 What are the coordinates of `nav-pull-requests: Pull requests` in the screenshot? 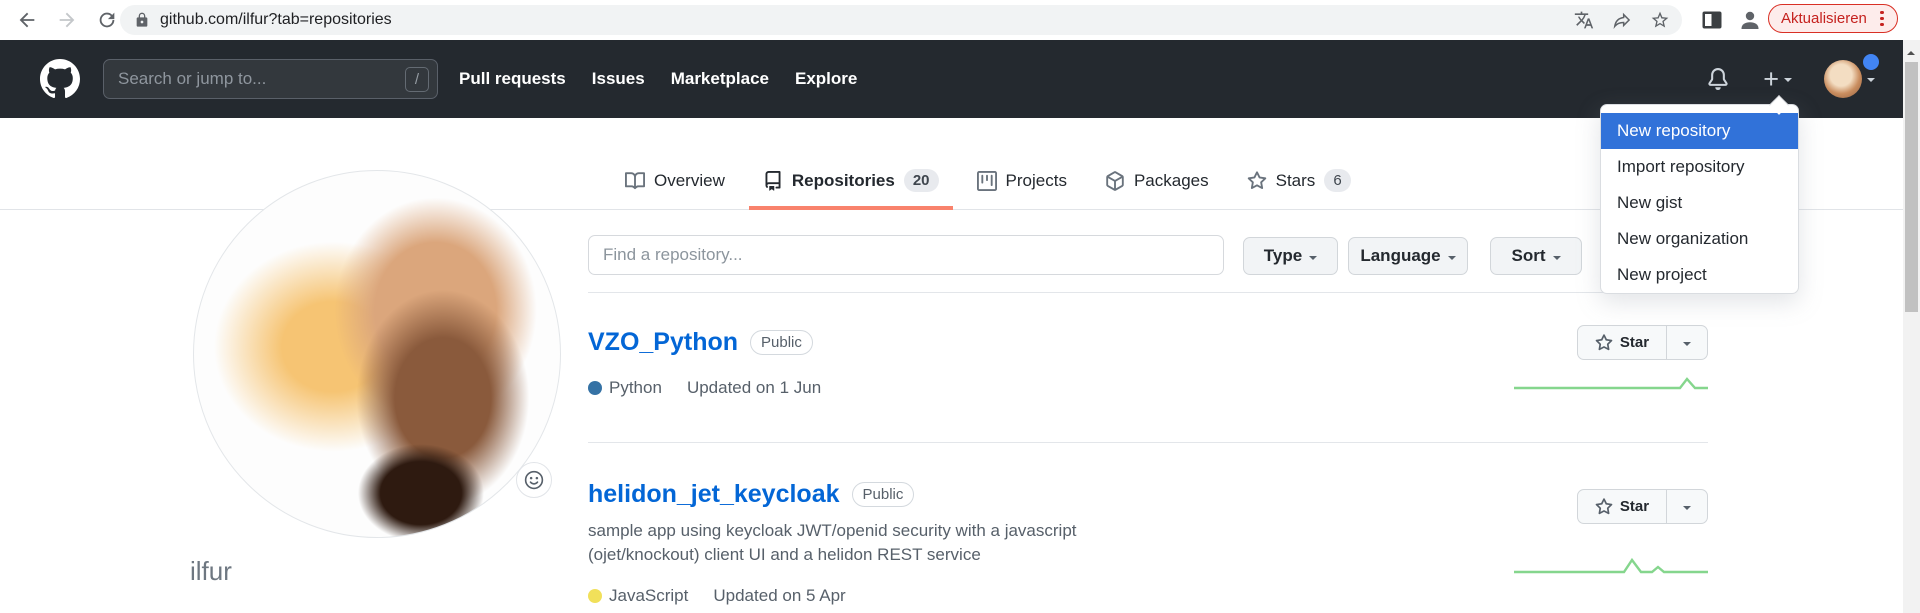 It's located at (512, 79).